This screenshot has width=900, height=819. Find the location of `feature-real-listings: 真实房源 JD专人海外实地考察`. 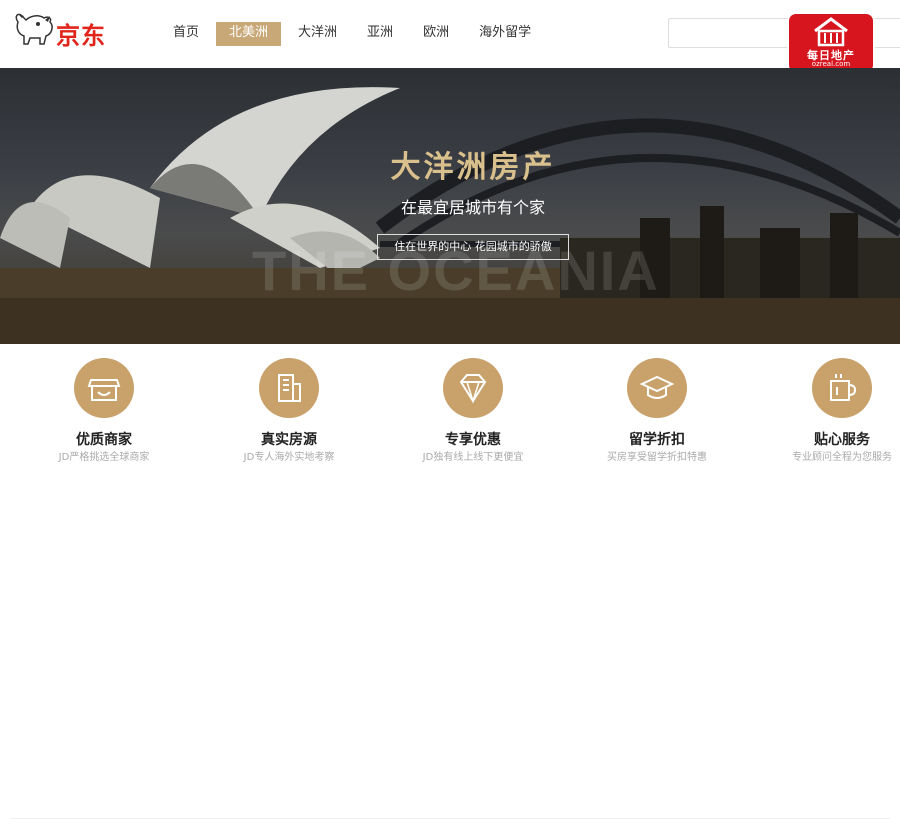

feature-real-listings: 真实房源 JD专人海外实地考察 is located at coordinates (289, 422).